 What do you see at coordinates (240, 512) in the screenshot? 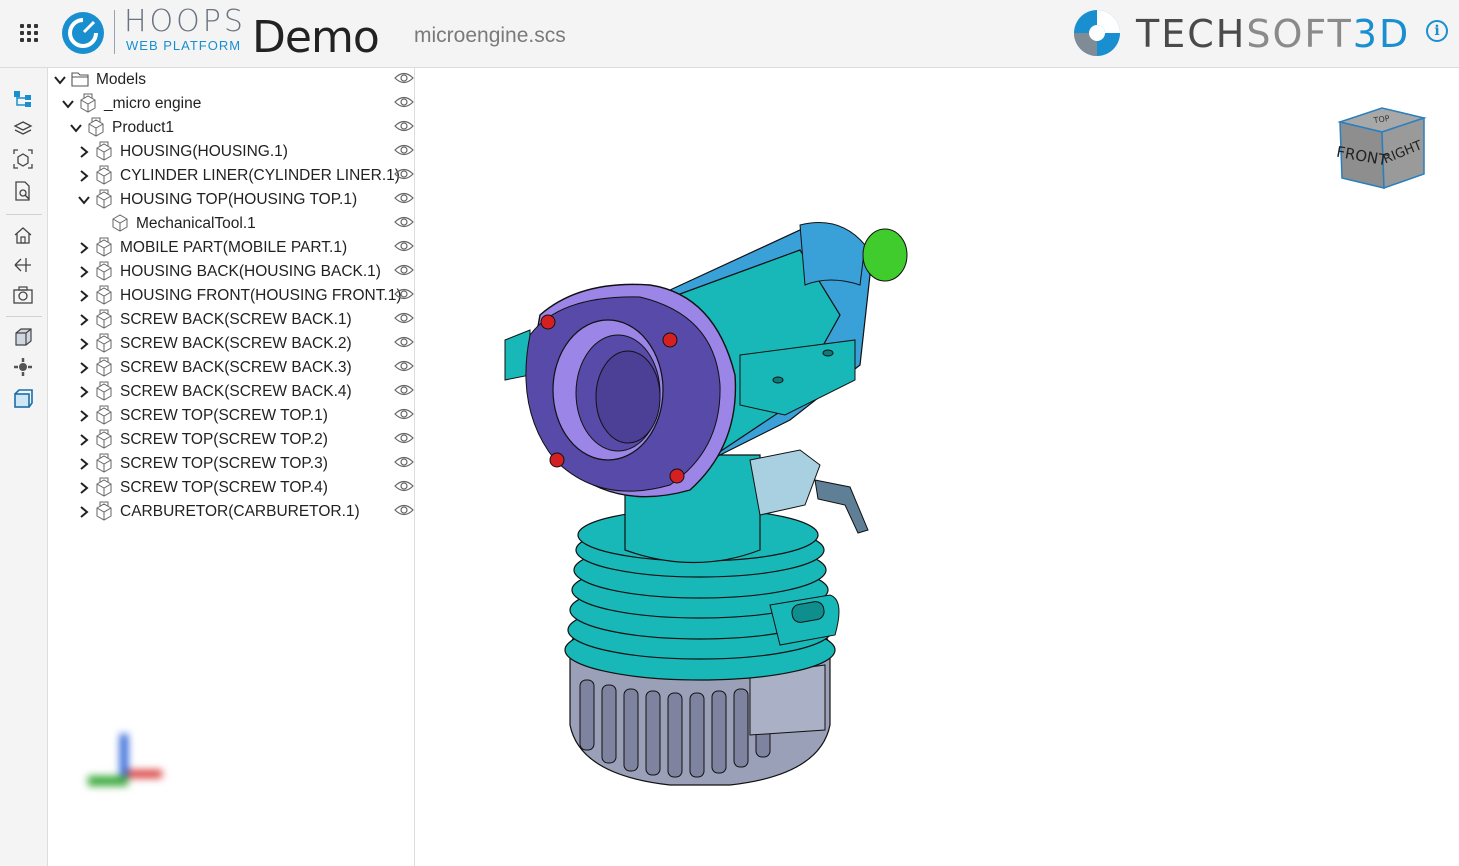
I see `tree-row-label: CARBURETOR(CARBURETOR.1)` at bounding box center [240, 512].